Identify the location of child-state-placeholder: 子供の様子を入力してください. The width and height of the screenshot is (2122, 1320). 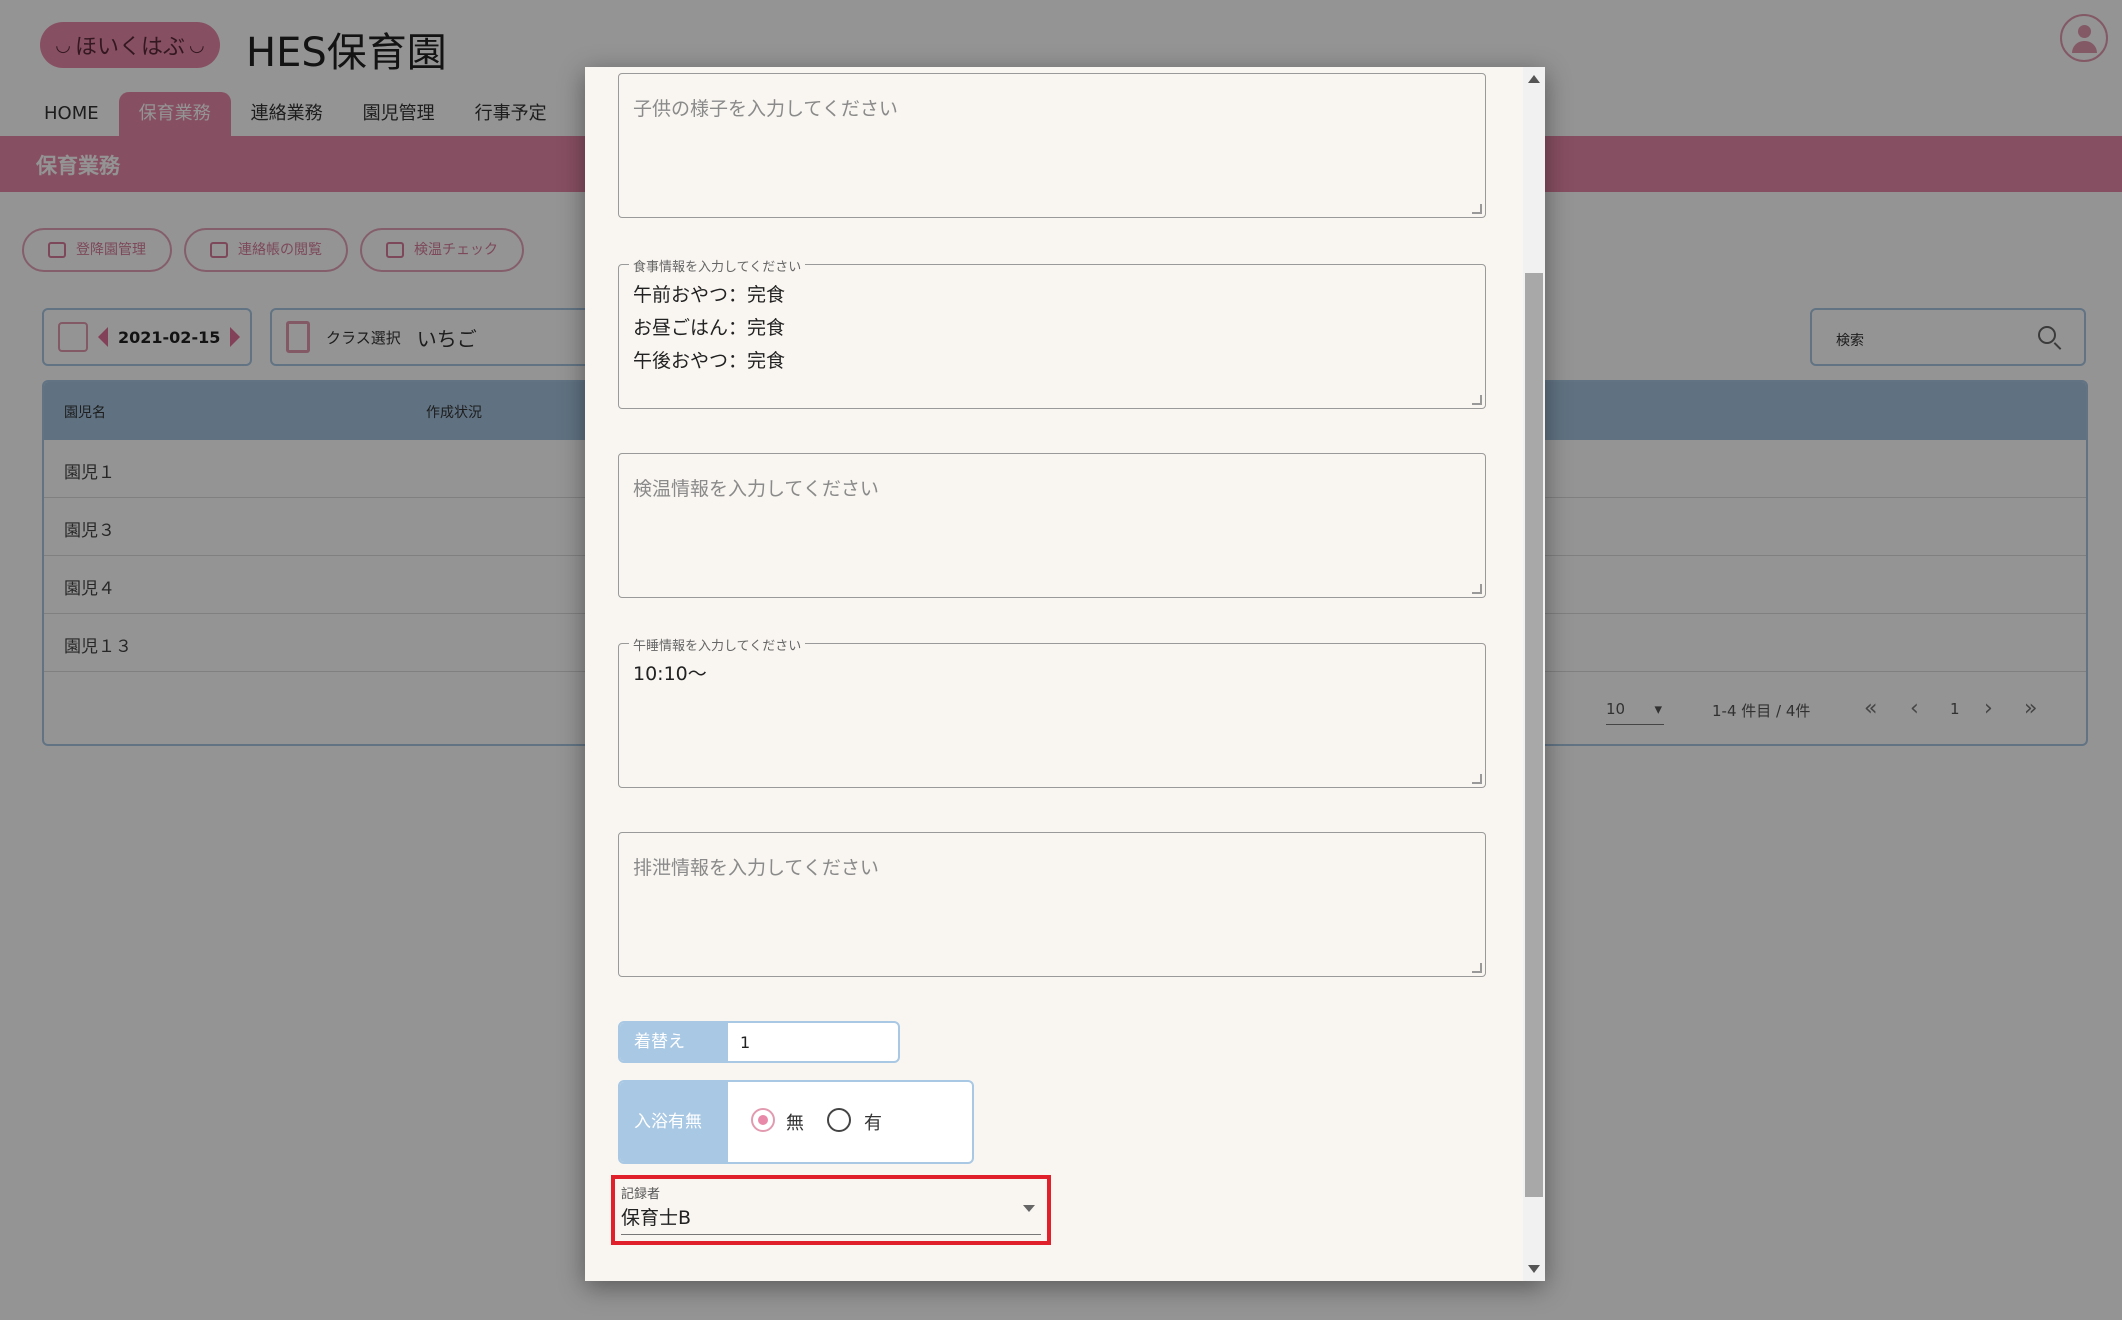
(765, 109).